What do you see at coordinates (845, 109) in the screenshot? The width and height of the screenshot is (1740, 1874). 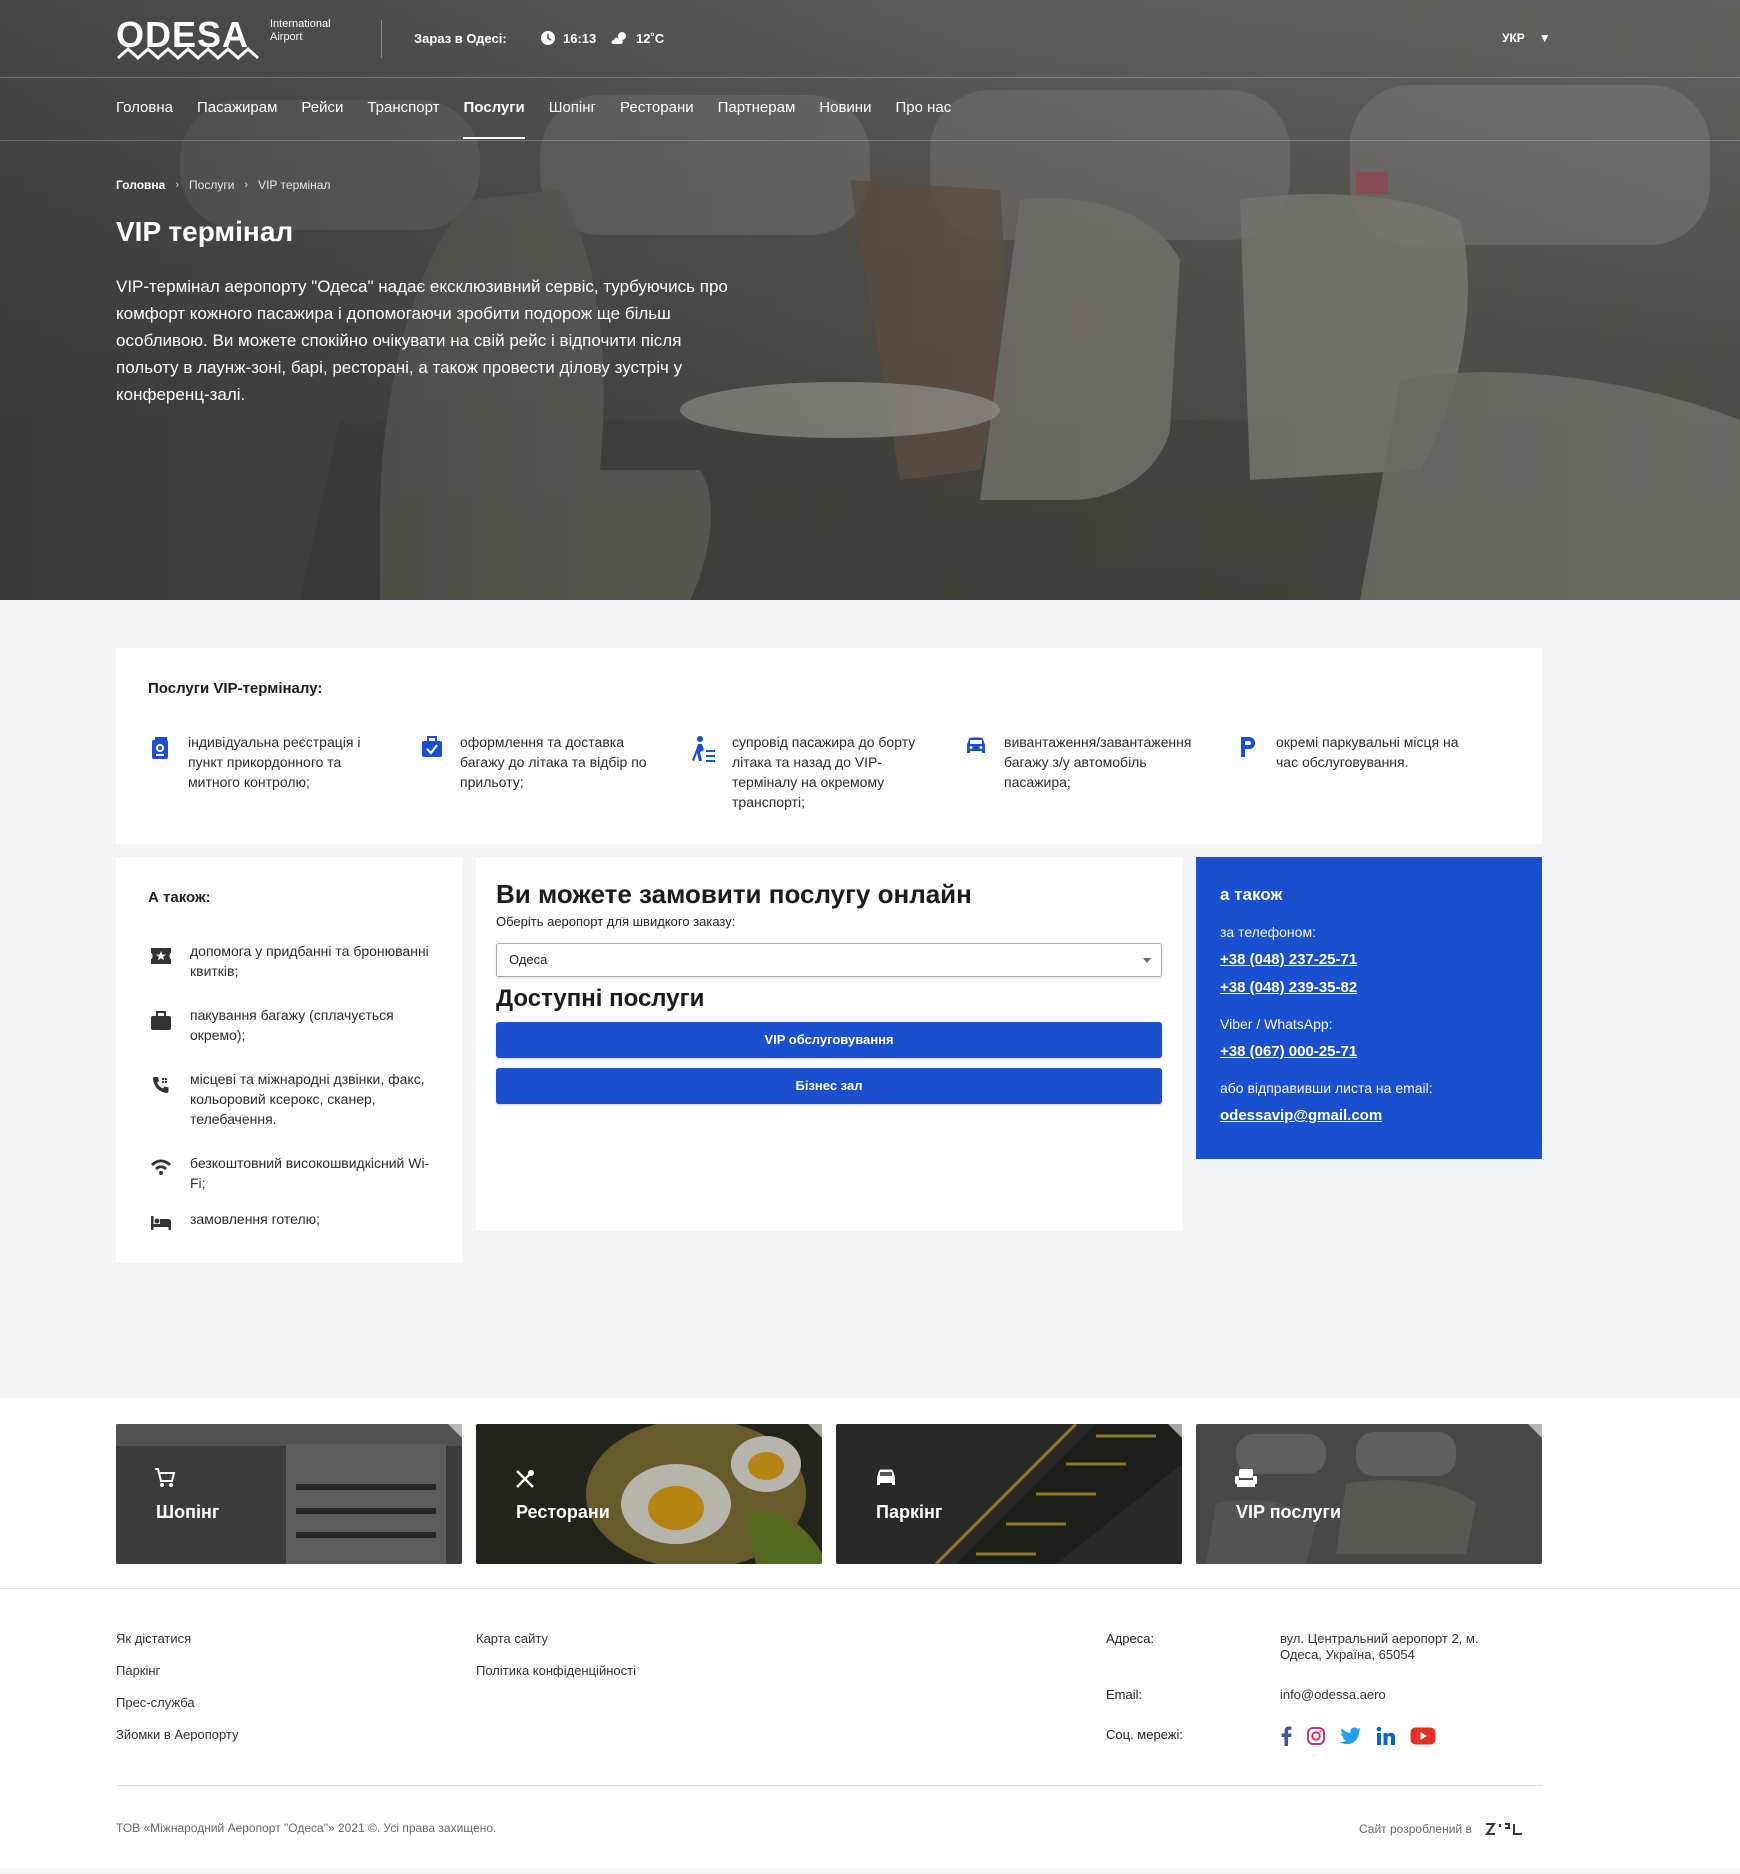 I see `nav-news: Новини` at bounding box center [845, 109].